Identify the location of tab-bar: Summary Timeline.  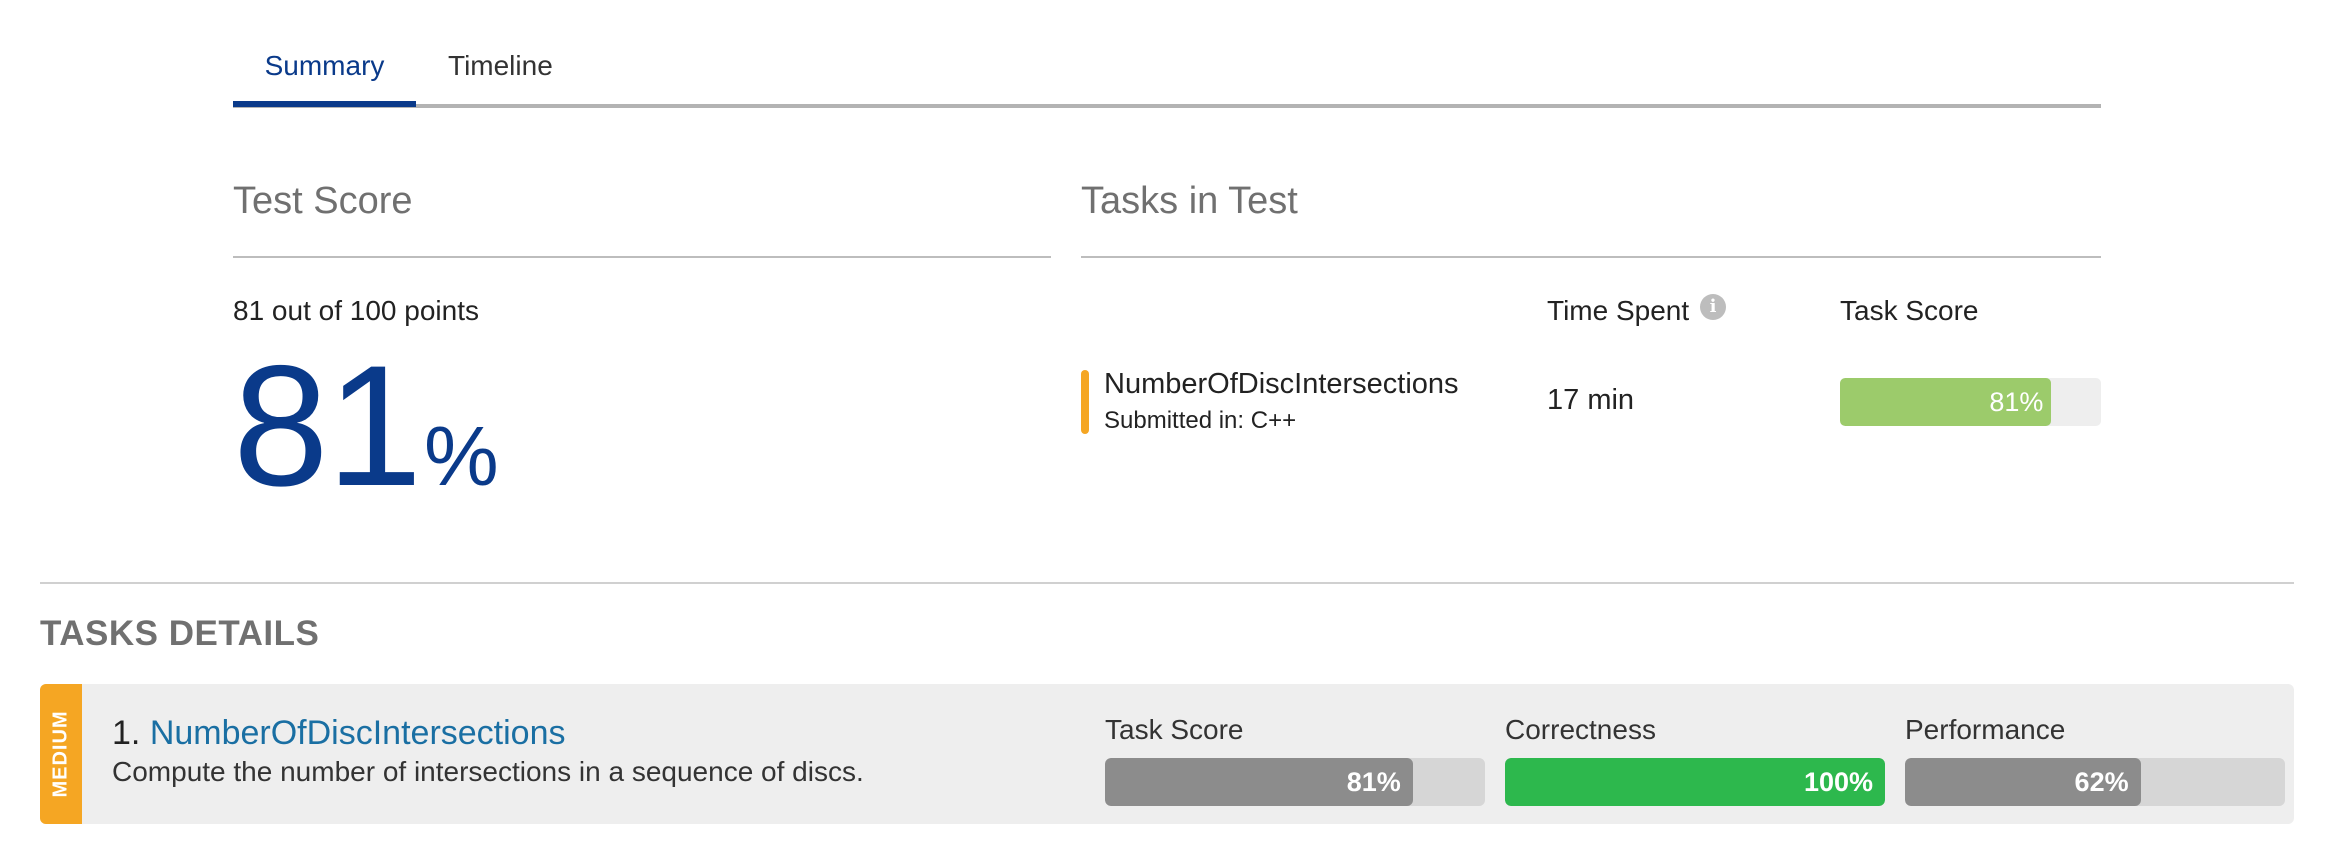
(1167, 54).